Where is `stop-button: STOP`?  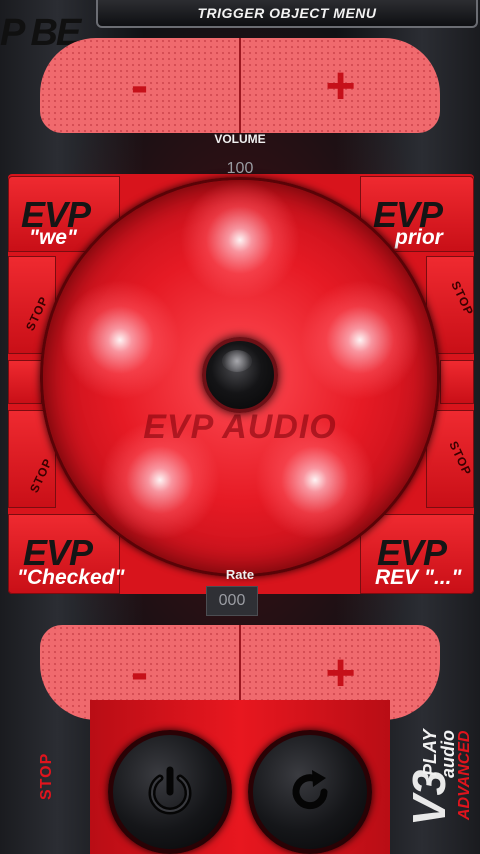
stop-button: STOP is located at coordinates (47, 776).